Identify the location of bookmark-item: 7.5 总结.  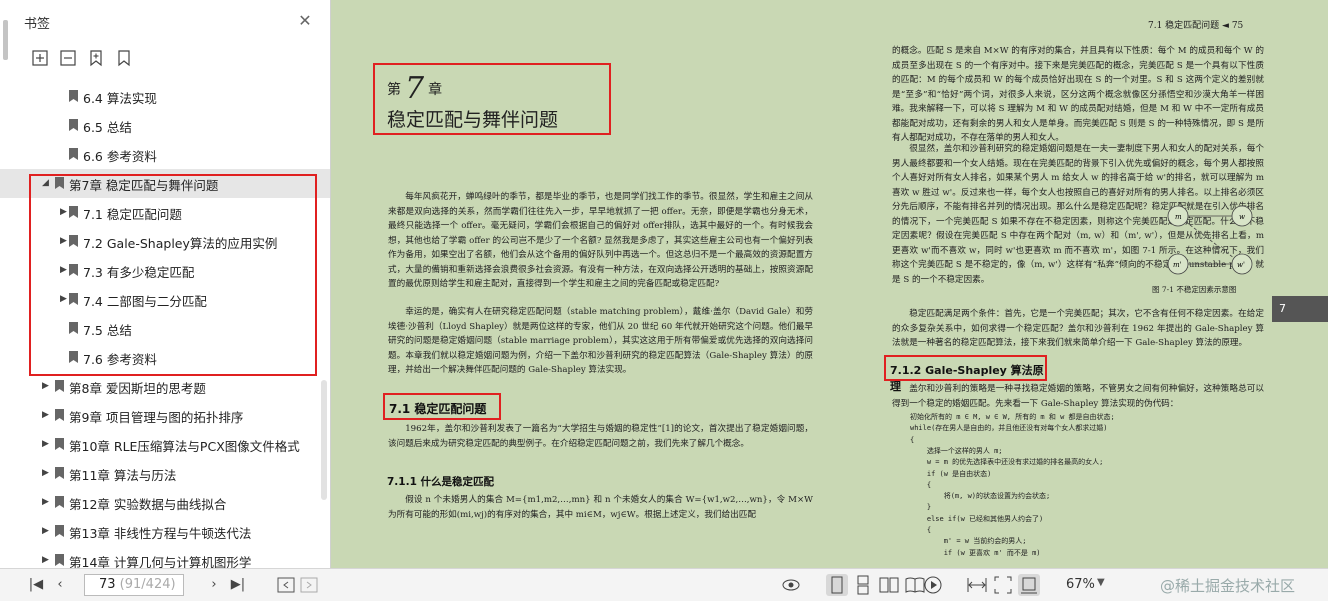
(165, 328).